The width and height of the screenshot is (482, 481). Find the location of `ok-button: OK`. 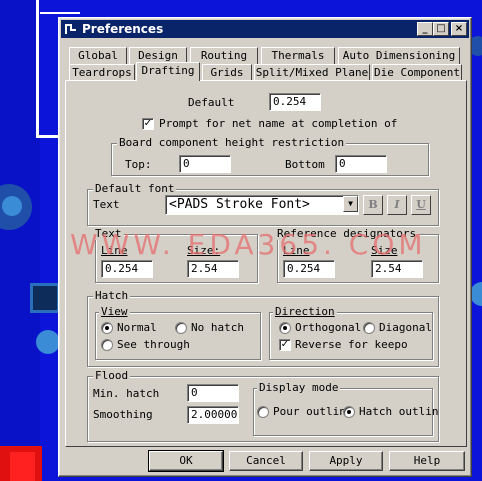

ok-button: OK is located at coordinates (186, 461).